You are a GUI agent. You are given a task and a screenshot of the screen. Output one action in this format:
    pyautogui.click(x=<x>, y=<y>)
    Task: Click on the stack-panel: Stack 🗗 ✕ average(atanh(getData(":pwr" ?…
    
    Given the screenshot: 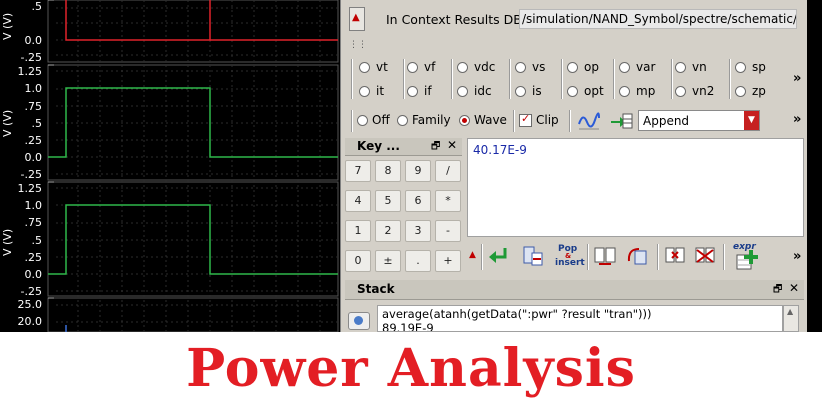 What is the action you would take?
    pyautogui.click(x=574, y=306)
    